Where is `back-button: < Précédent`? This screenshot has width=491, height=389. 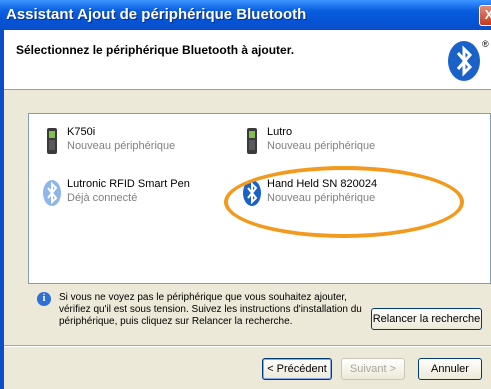
back-button: < Précédent is located at coordinates (297, 369).